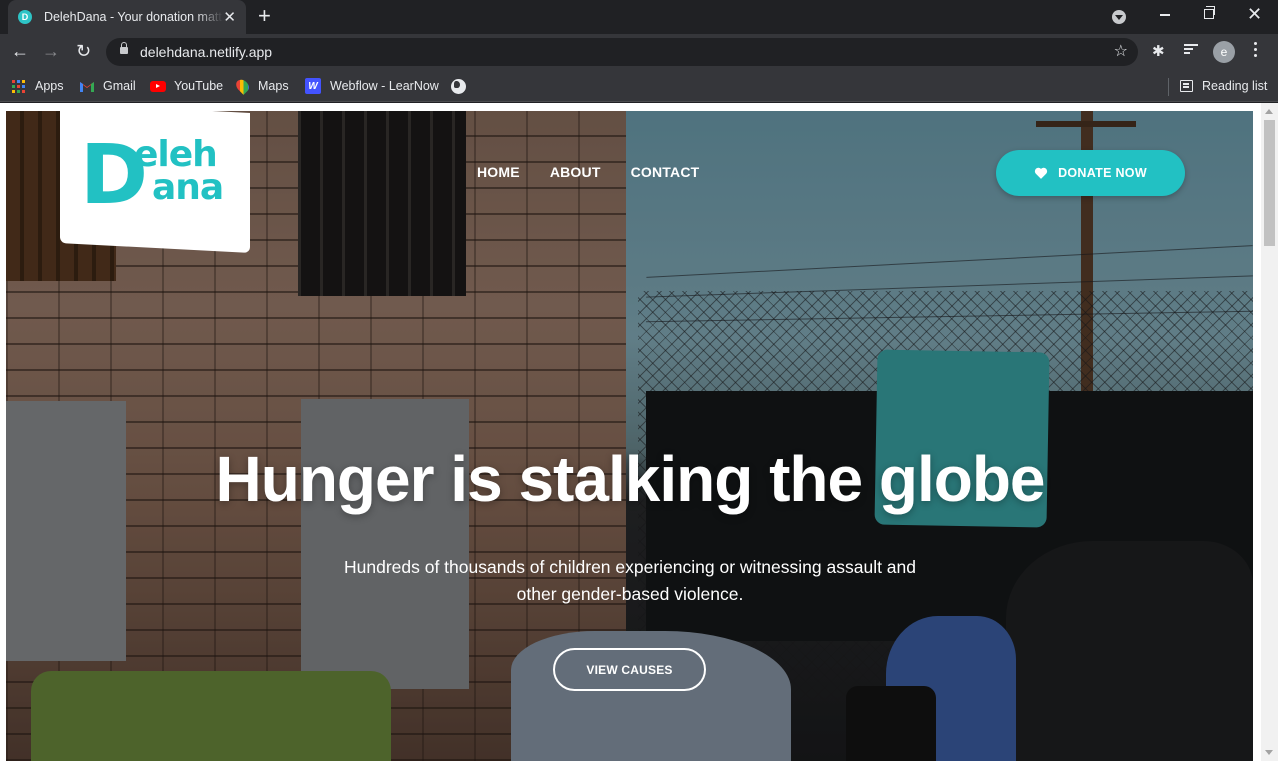  I want to click on site-logo: D eleh ana, so click(160, 176).